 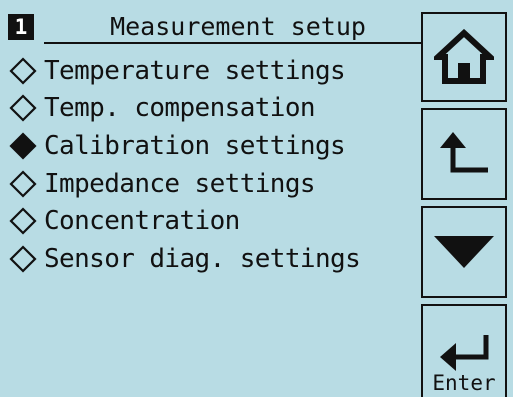 I want to click on down-button, so click(x=464, y=252).